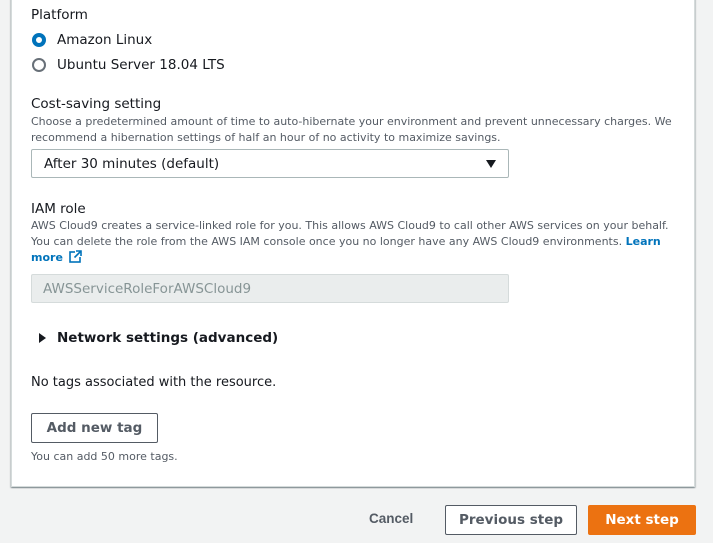 The image size is (713, 543). Describe the element at coordinates (168, 338) in the screenshot. I see `network-settings-label: Network settings (advanced)` at that location.